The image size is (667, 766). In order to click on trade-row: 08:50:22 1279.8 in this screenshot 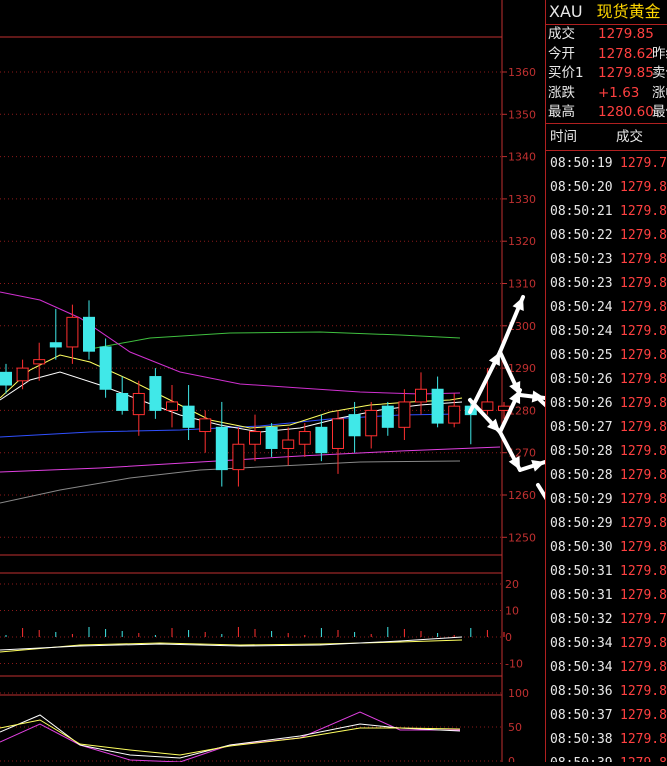, I will do `click(606, 235)`.